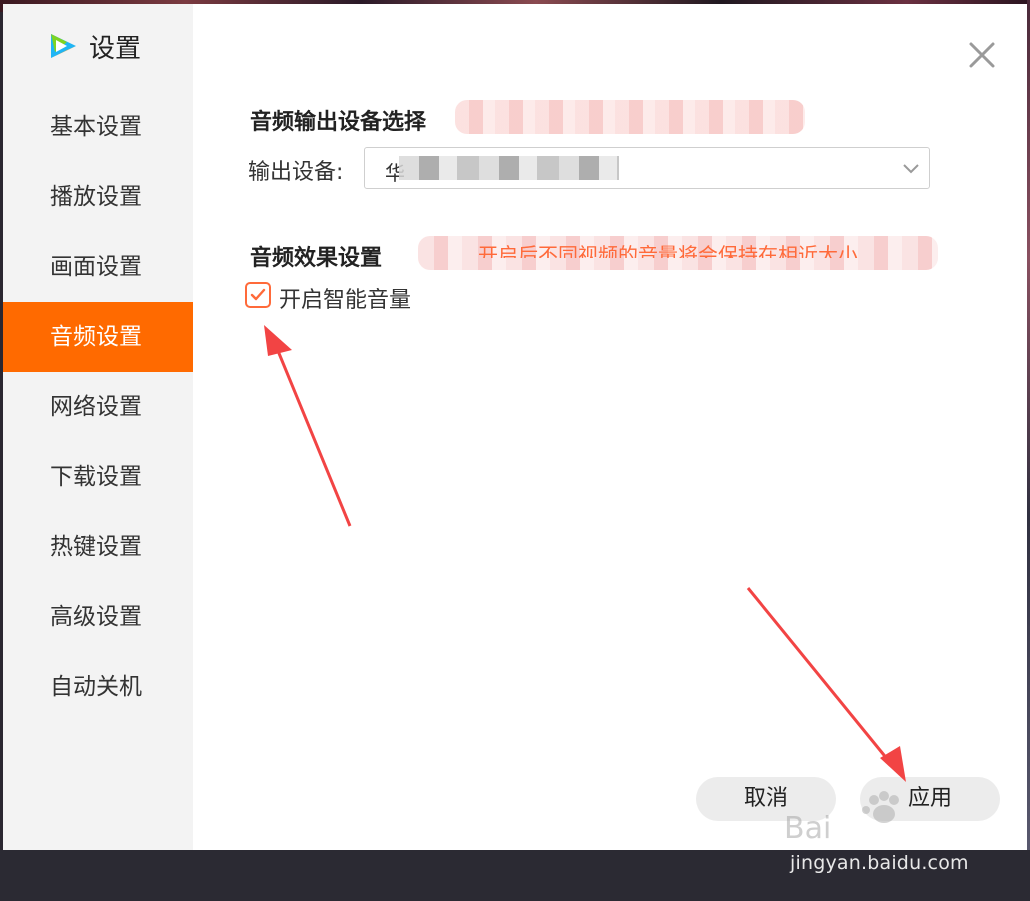 This screenshot has height=901, width=1030. I want to click on sidebar-item-hotkeys: 热键设置, so click(98, 547).